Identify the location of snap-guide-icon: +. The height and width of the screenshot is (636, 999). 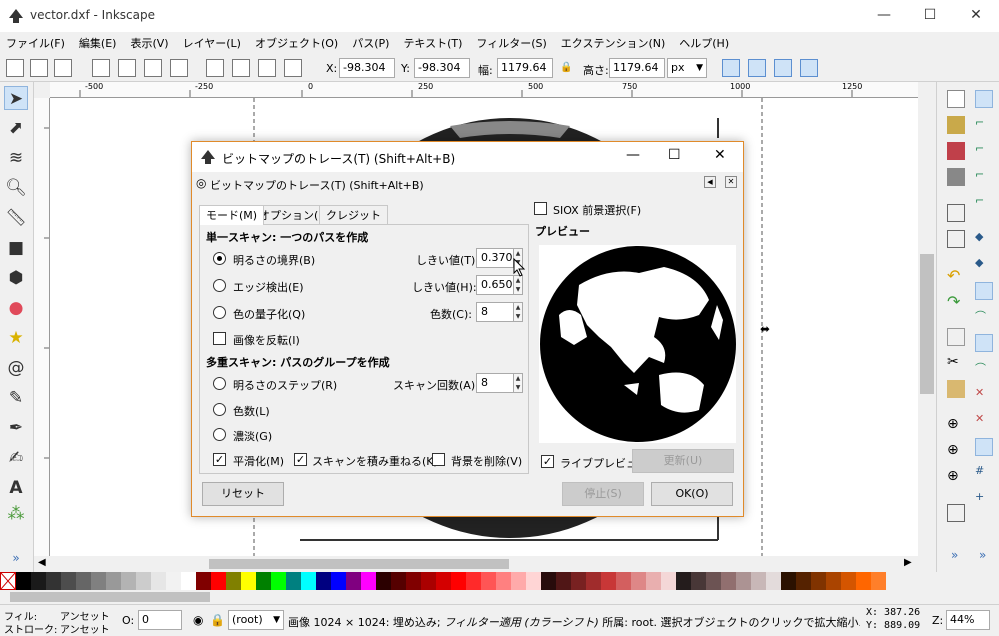
(984, 499).